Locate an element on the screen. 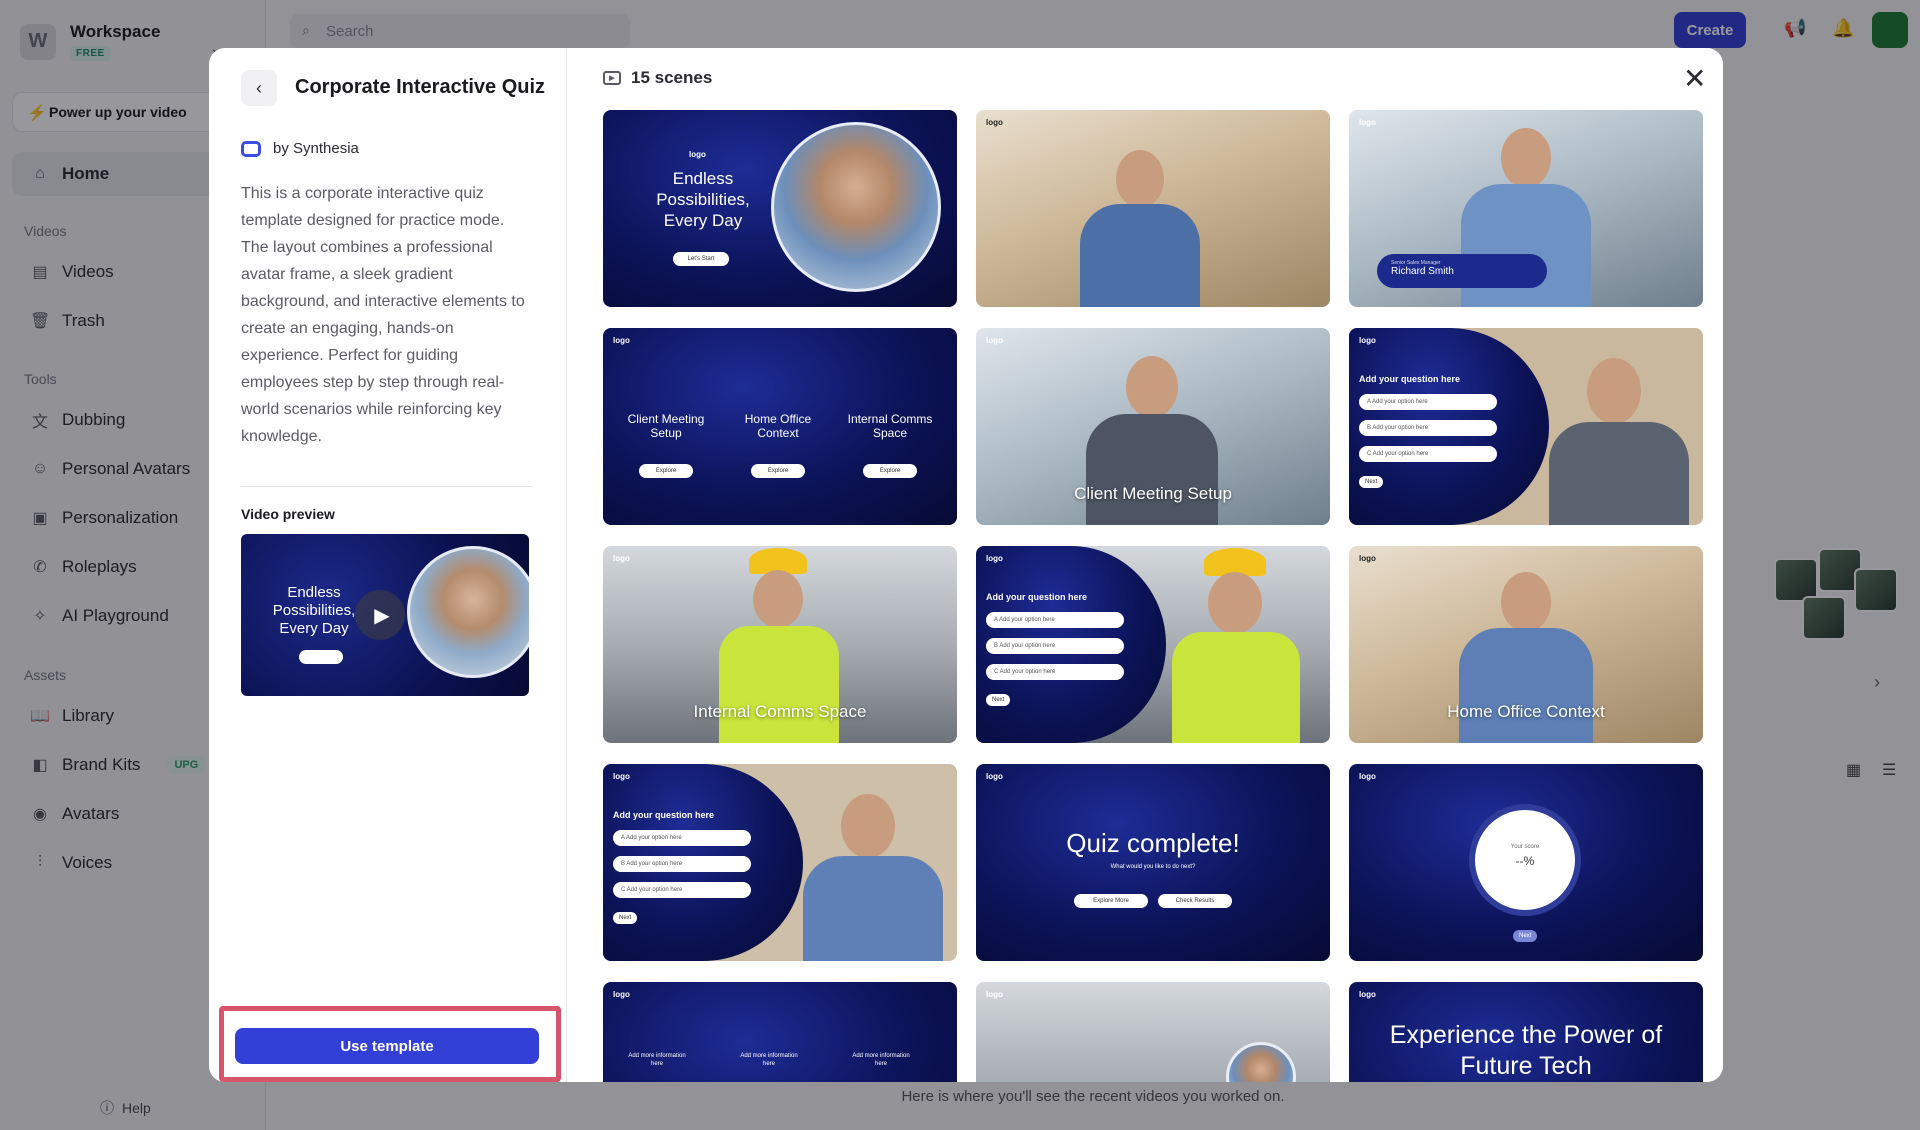 The image size is (1920, 1130). name-label: Richard Smith is located at coordinates (1422, 271).